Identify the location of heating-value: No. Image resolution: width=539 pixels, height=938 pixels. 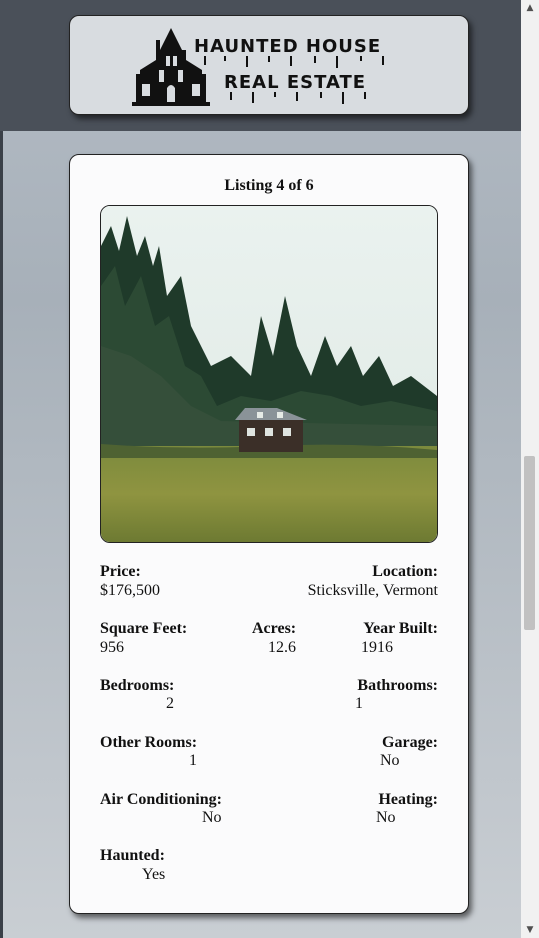
(386, 817).